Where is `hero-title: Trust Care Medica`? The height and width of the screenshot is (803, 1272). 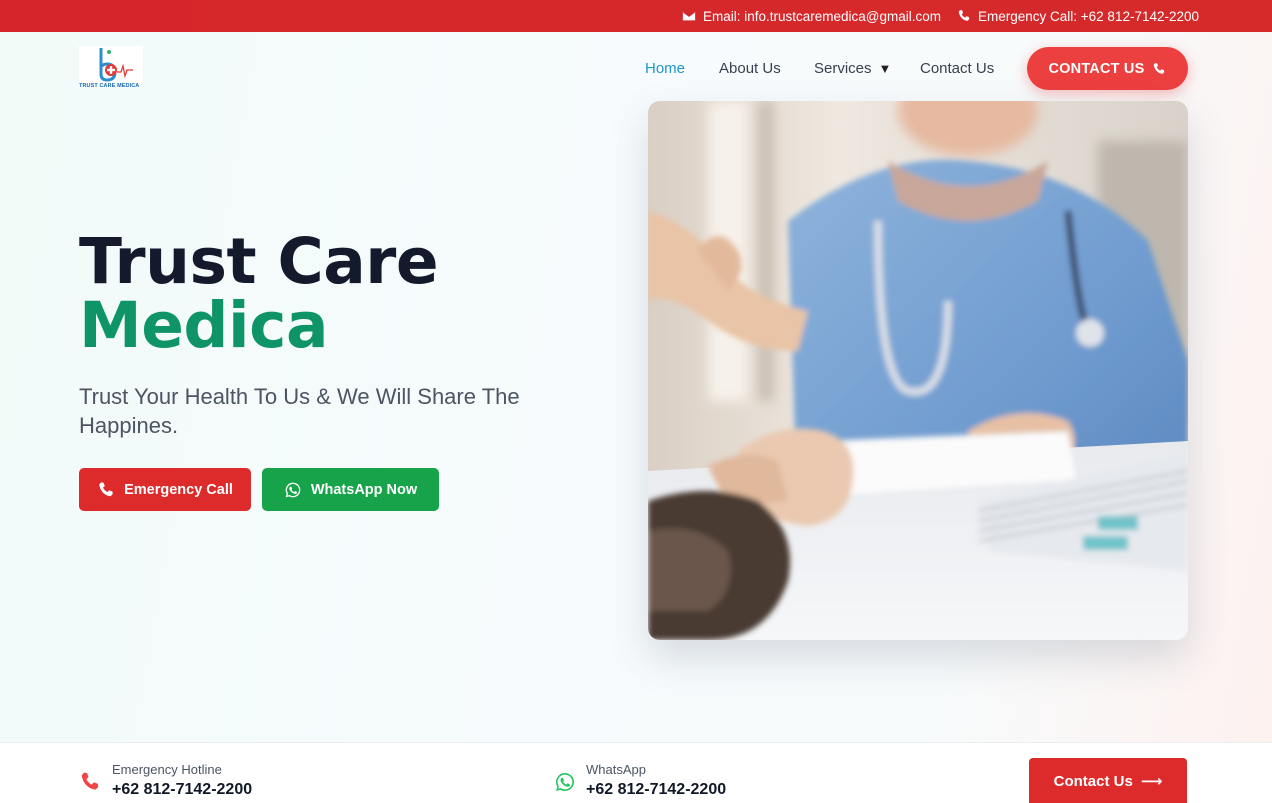
hero-title: Trust Care Medica is located at coordinates (259, 296).